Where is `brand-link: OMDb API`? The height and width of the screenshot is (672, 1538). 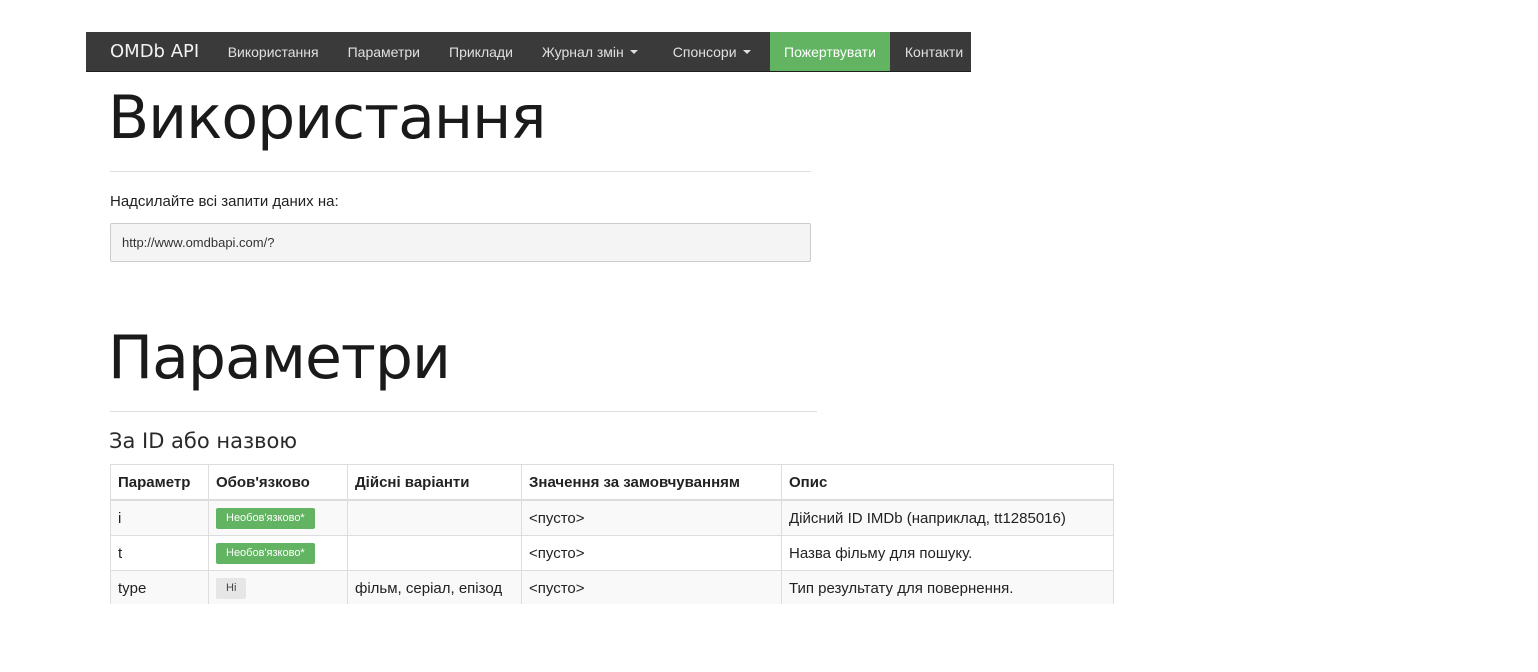 brand-link: OMDb API is located at coordinates (149, 51).